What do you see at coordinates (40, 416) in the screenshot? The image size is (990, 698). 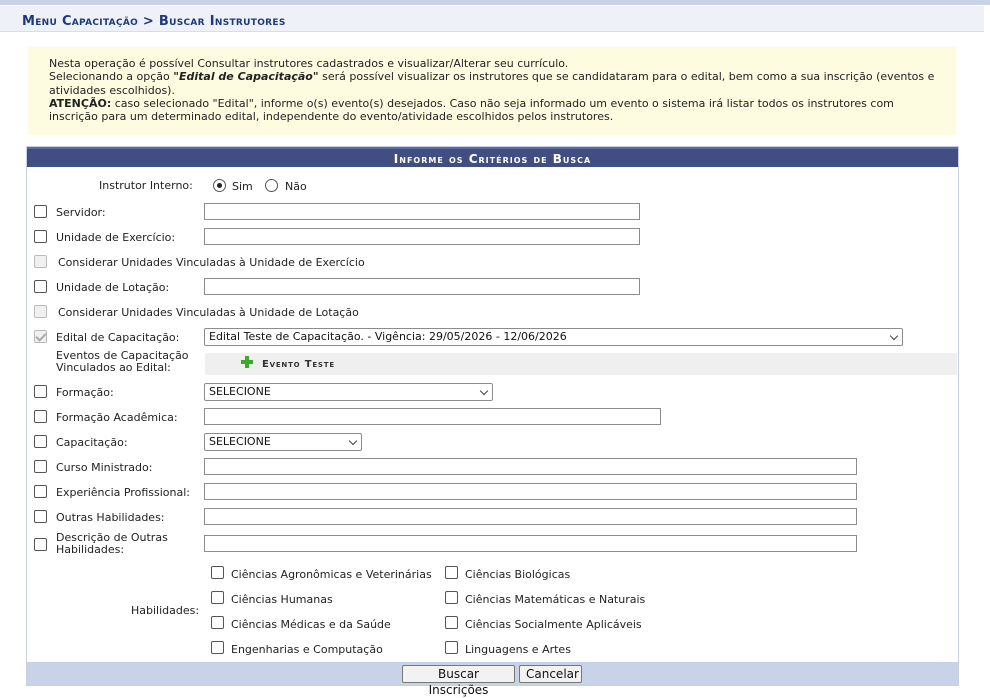 I see `formacao-academica-checkbox` at bounding box center [40, 416].